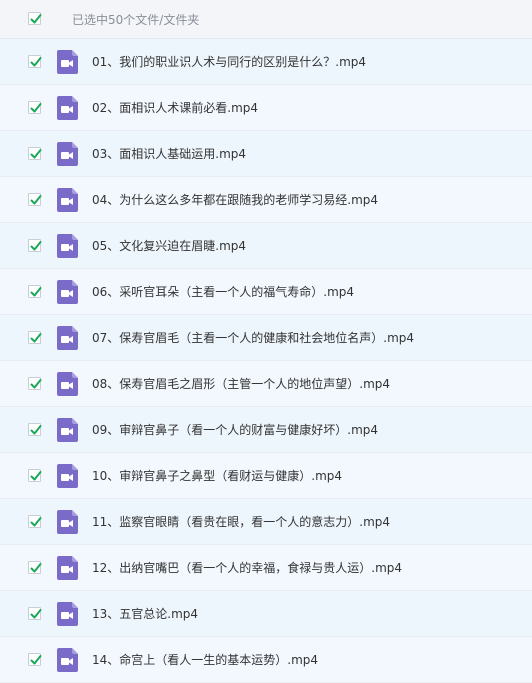  What do you see at coordinates (235, 430) in the screenshot?
I see `file-name: 09、审辩官鼻子（看一个人的财富与健康好坏）.mp4` at bounding box center [235, 430].